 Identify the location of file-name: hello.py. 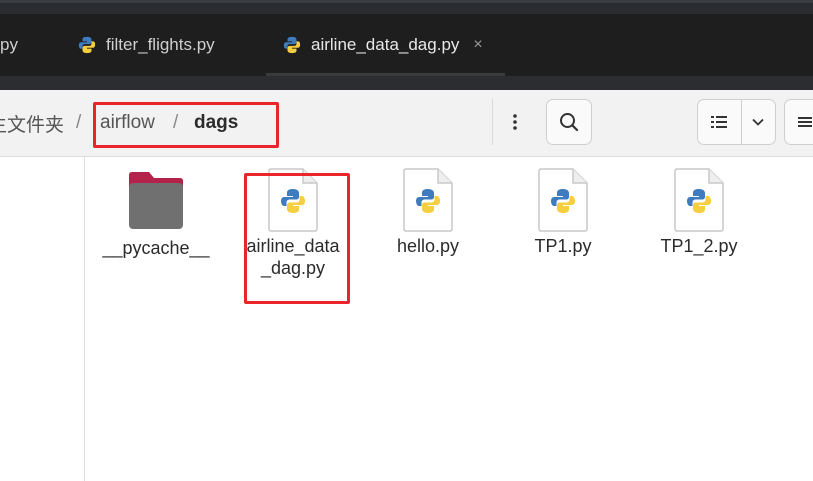
(428, 246).